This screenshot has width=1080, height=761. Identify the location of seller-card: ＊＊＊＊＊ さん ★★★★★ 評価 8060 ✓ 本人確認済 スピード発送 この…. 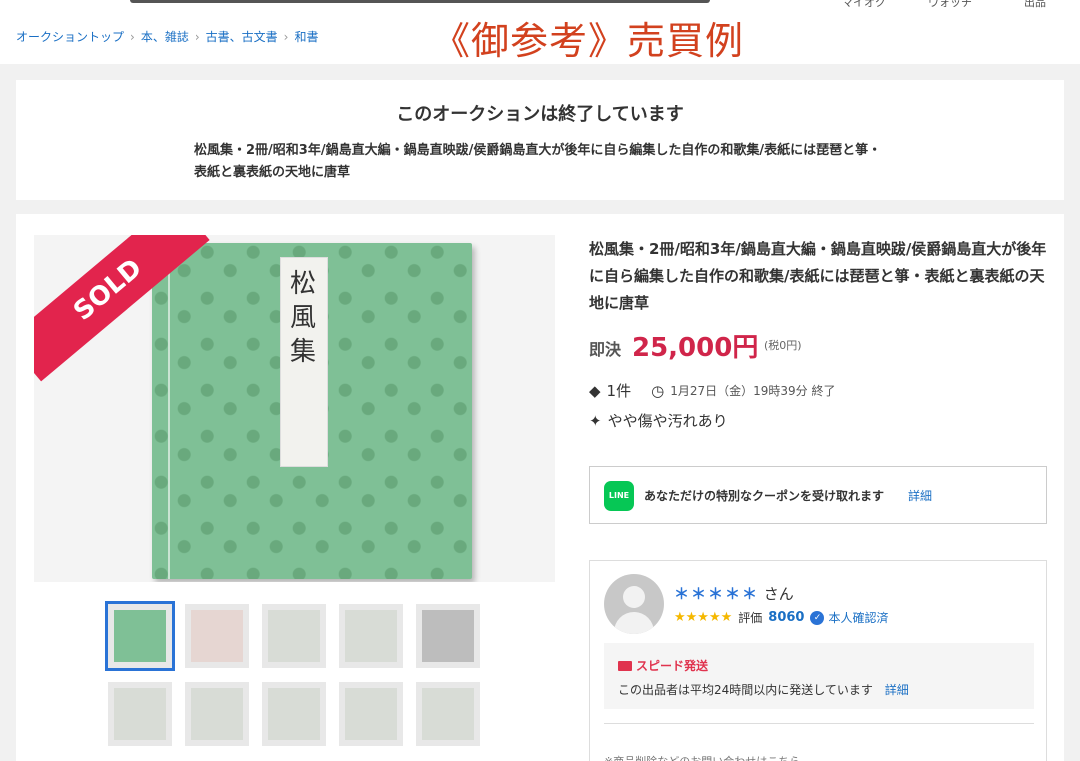
(818, 660).